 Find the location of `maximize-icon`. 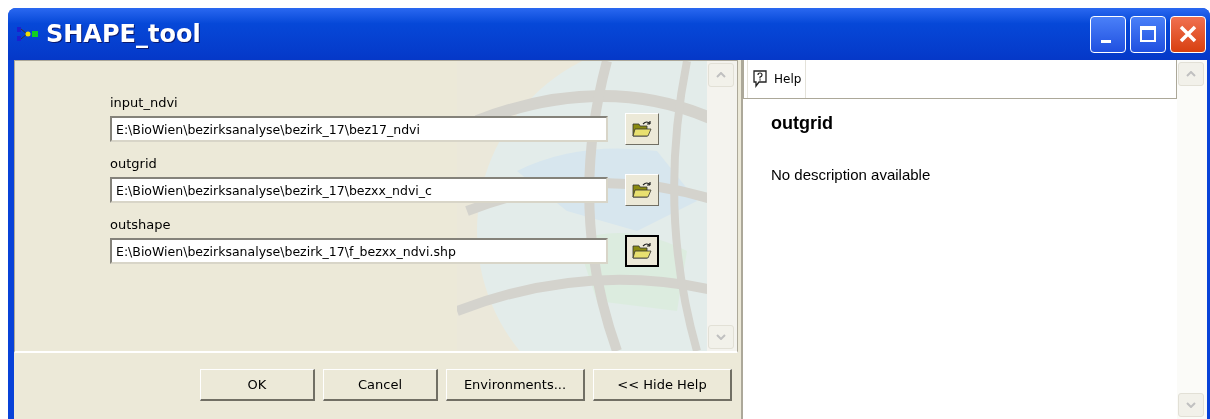

maximize-icon is located at coordinates (1148, 34).